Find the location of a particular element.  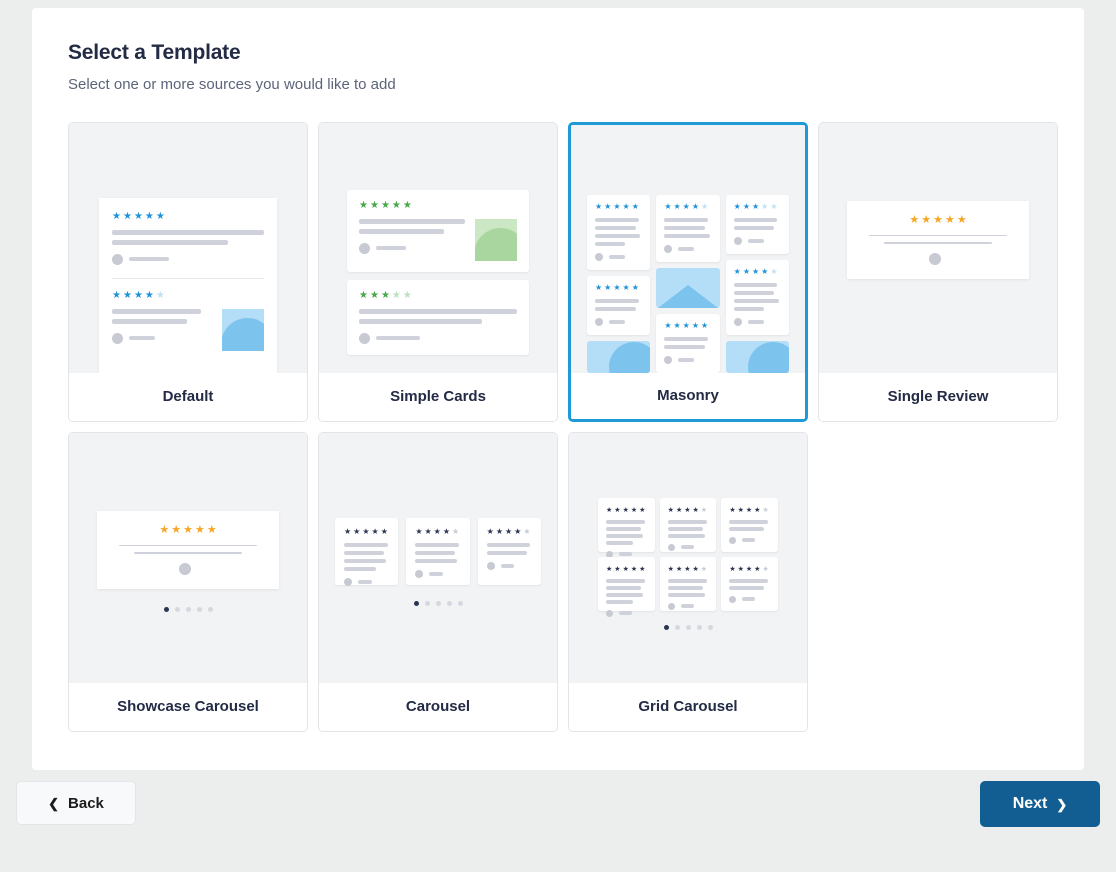

back-button: ❮ Back is located at coordinates (76, 803).